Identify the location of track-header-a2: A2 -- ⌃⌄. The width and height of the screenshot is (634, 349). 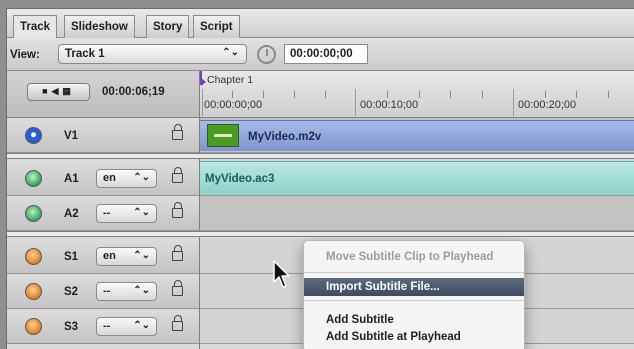
(103, 213).